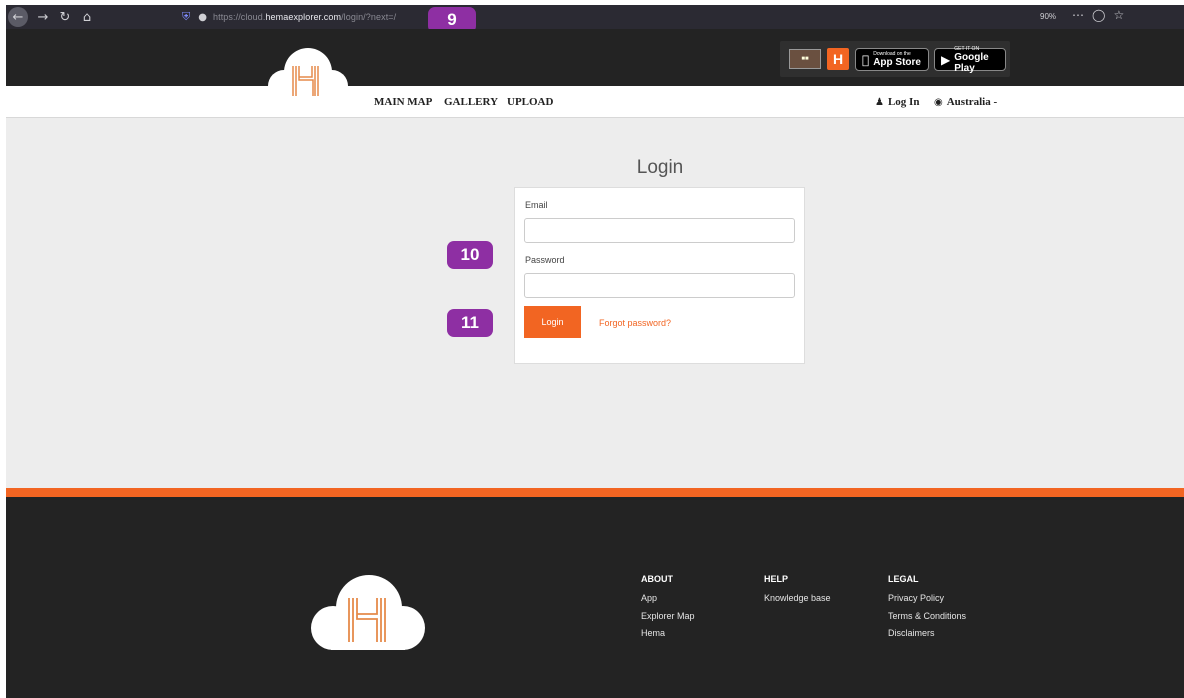 The width and height of the screenshot is (1184, 698). Describe the element at coordinates (1048, 16) in the screenshot. I see `zoom-level: 90%` at that location.